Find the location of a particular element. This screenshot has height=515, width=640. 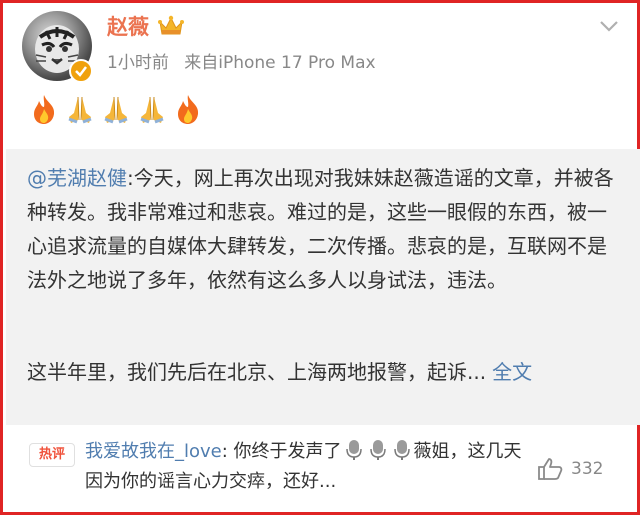

thumbs-up-icon is located at coordinates (550, 469).